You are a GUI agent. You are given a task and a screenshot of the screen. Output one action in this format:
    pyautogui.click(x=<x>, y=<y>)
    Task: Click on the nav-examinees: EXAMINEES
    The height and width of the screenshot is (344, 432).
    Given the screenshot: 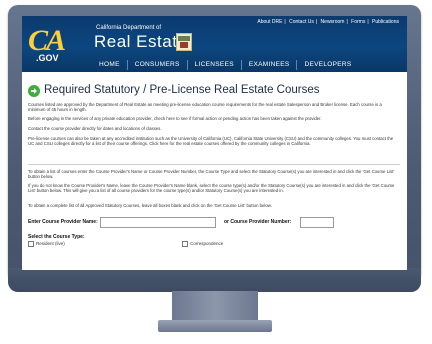 What is the action you would take?
    pyautogui.click(x=268, y=65)
    